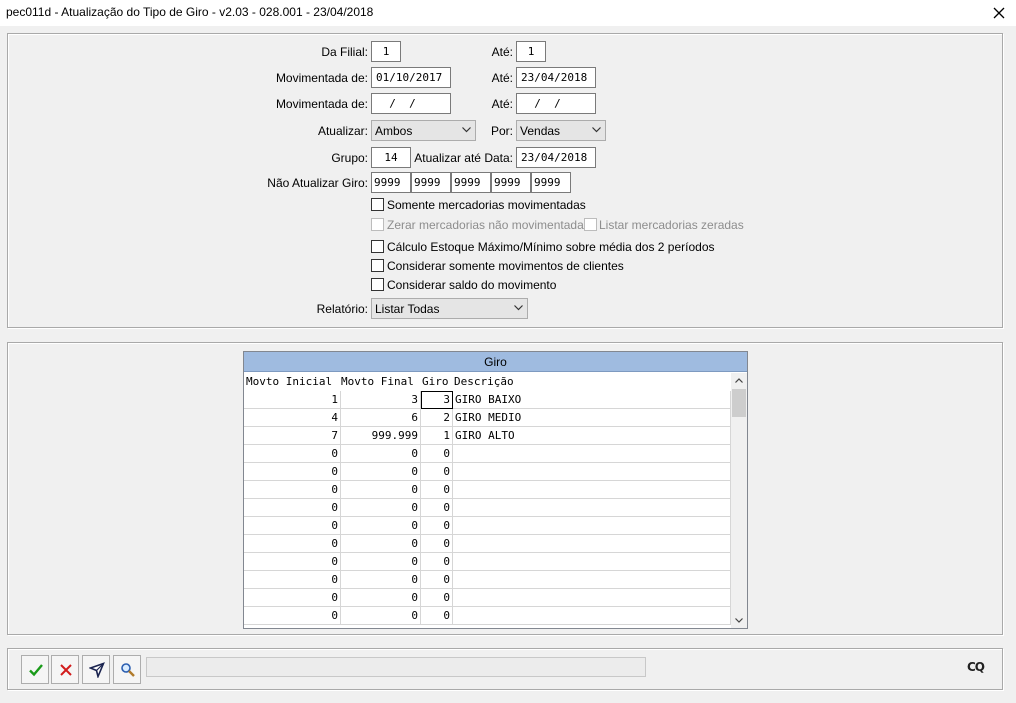  Describe the element at coordinates (127, 669) in the screenshot. I see `search-button` at that location.